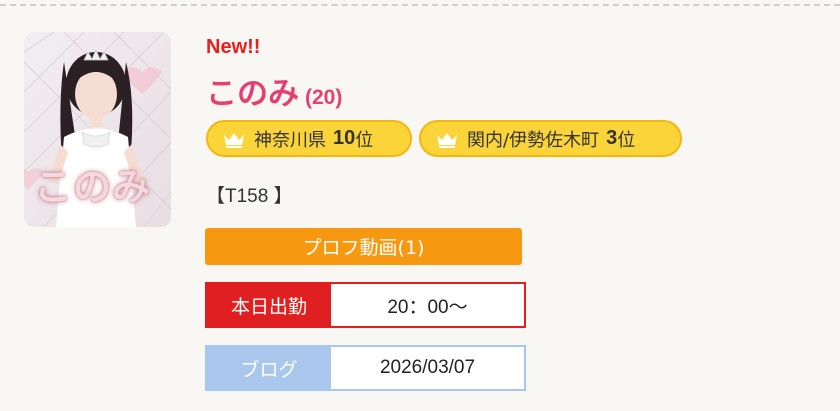 The image size is (840, 411). What do you see at coordinates (365, 368) in the screenshot?
I see `blog-row: ブログ 2026/03/07` at bounding box center [365, 368].